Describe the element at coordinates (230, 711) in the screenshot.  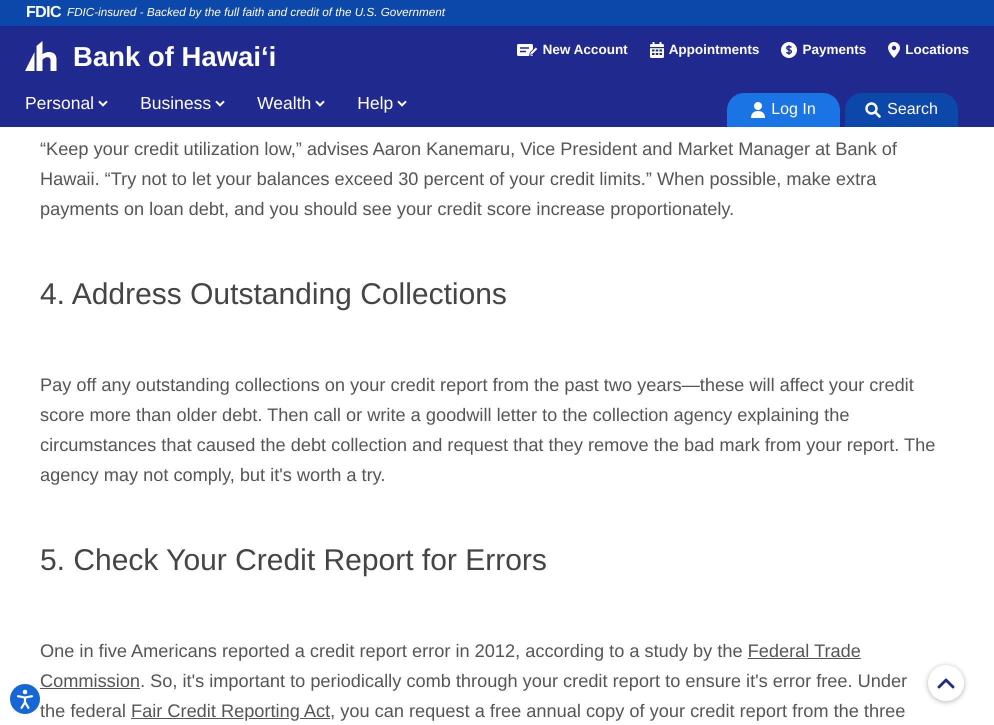
I see `text-link: Fair Credit Reporting Act` at that location.